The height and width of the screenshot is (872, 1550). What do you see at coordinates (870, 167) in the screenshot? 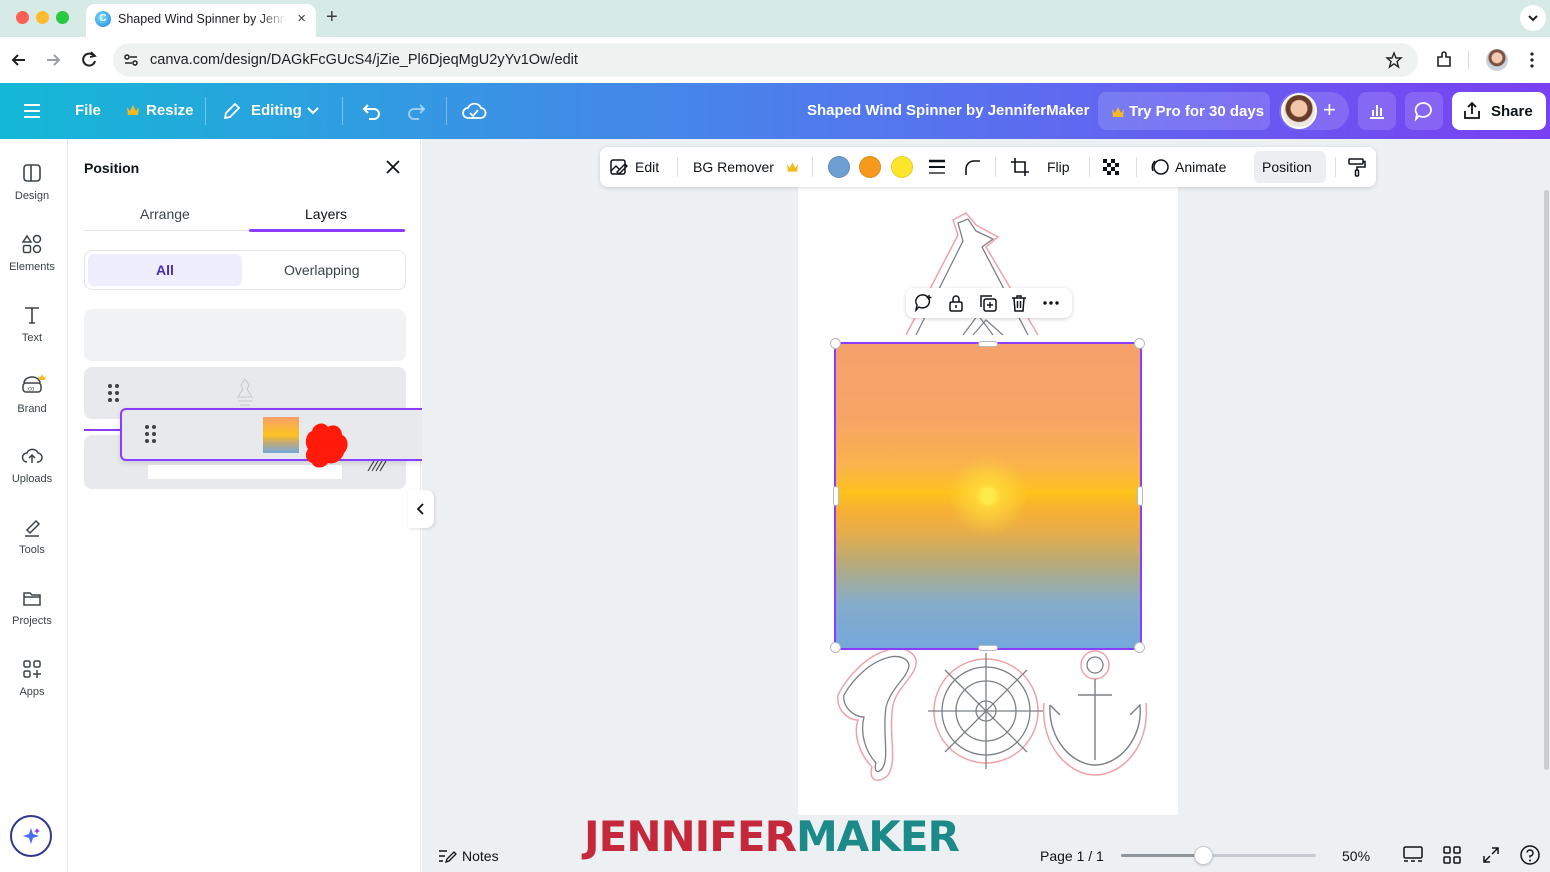
I see `color-swatch-orange` at bounding box center [870, 167].